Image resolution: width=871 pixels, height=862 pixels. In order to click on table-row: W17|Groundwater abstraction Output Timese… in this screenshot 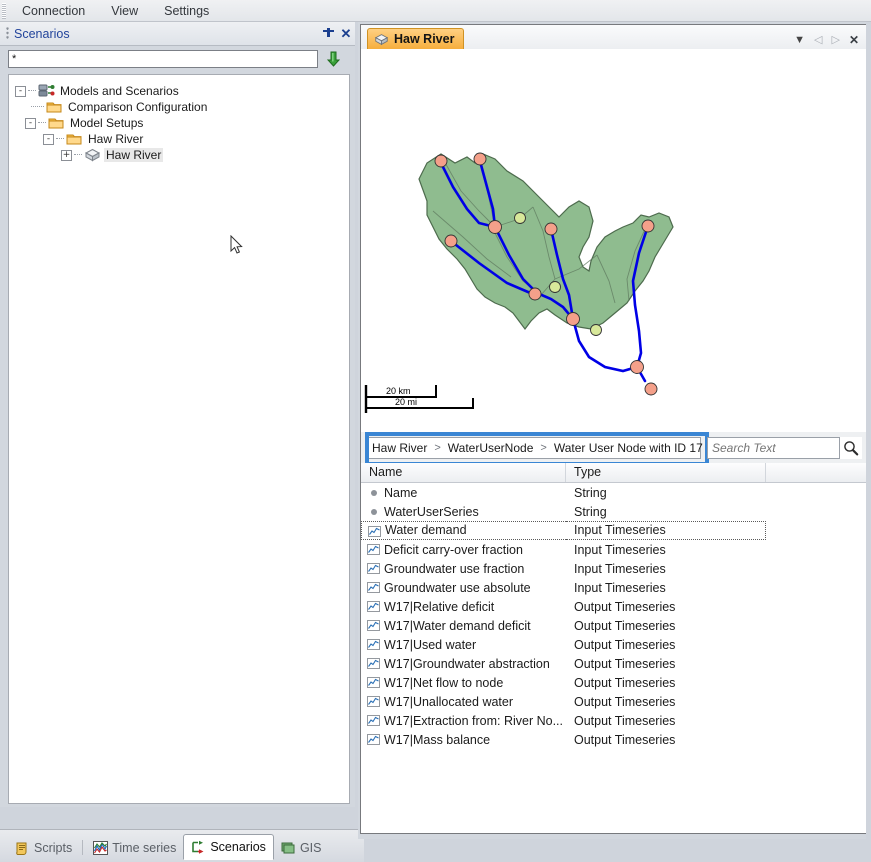, I will do `click(614, 663)`.